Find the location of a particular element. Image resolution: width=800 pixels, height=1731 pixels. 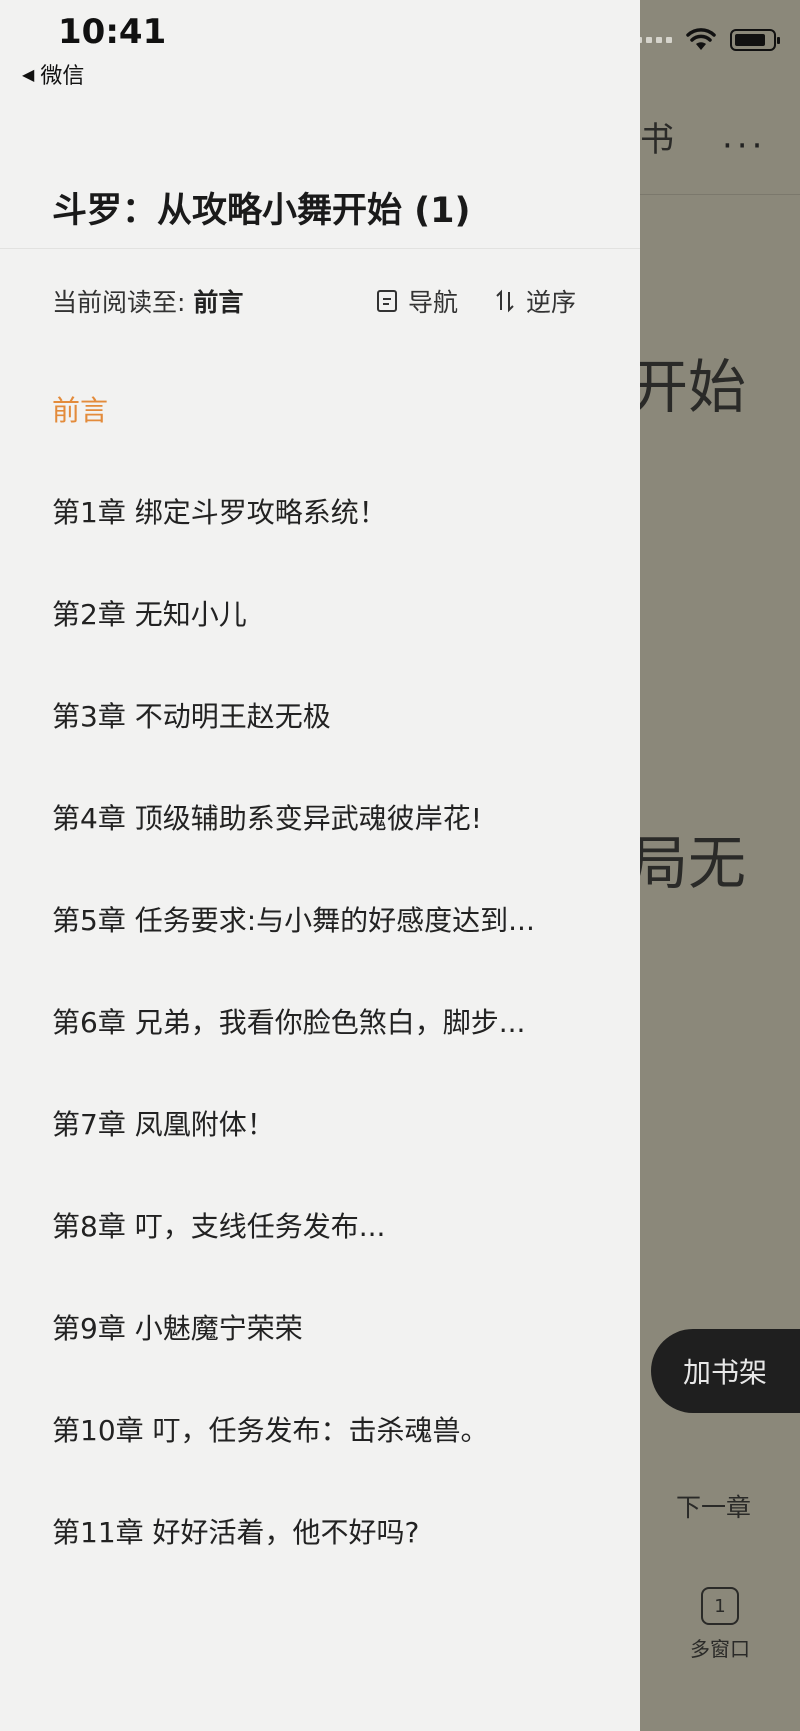

multi-window-label: 多窗口 is located at coordinates (720, 1649).